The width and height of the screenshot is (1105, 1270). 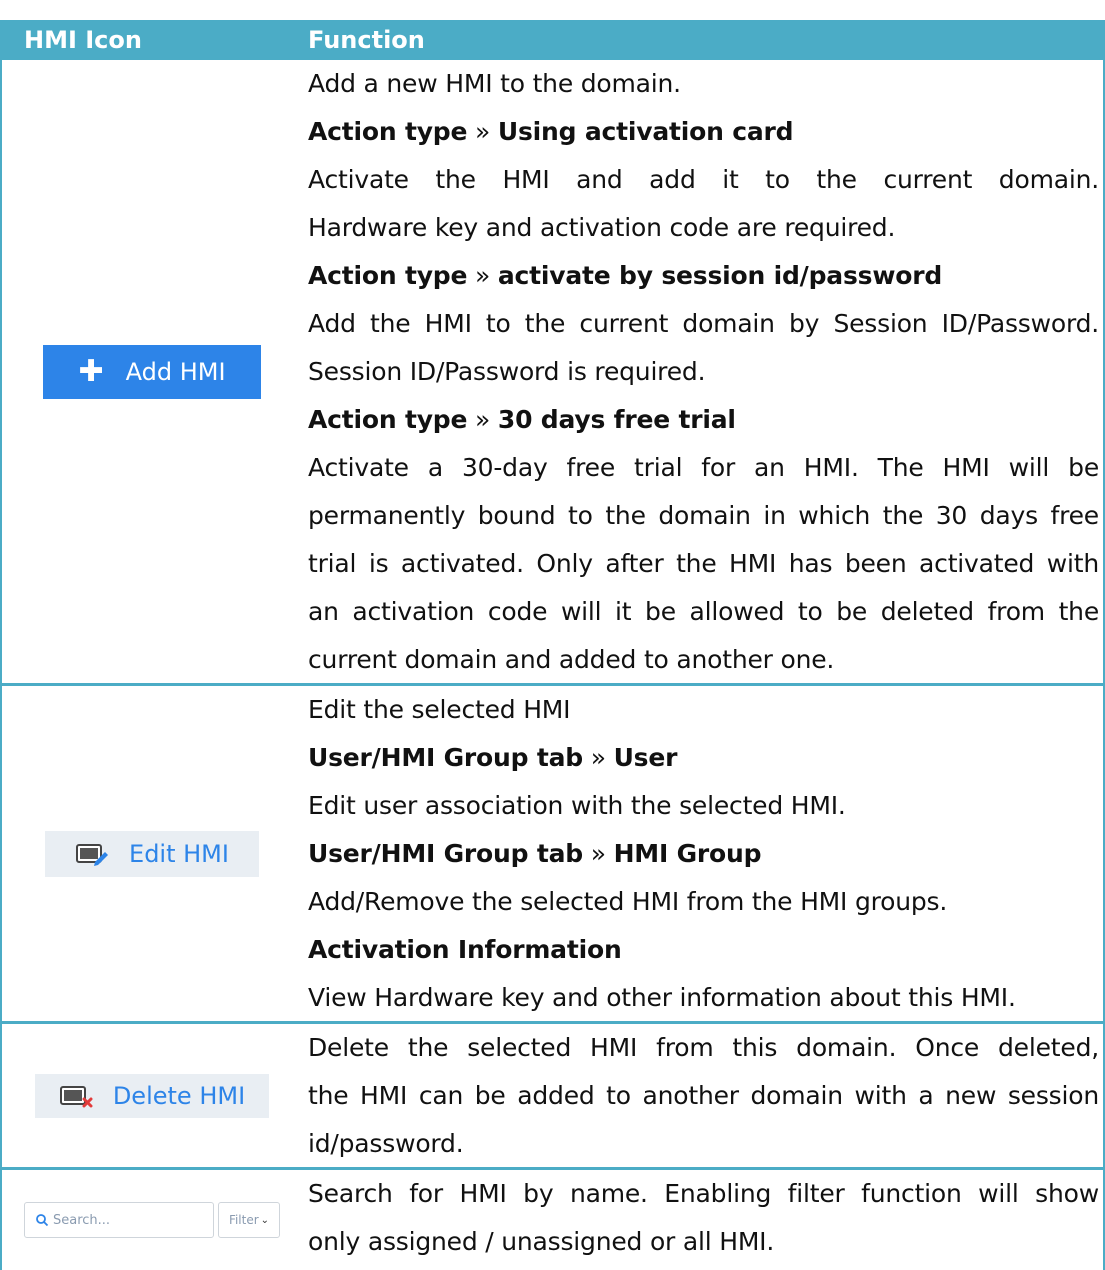 I want to click on text-line: id/password., so click(x=386, y=1143).